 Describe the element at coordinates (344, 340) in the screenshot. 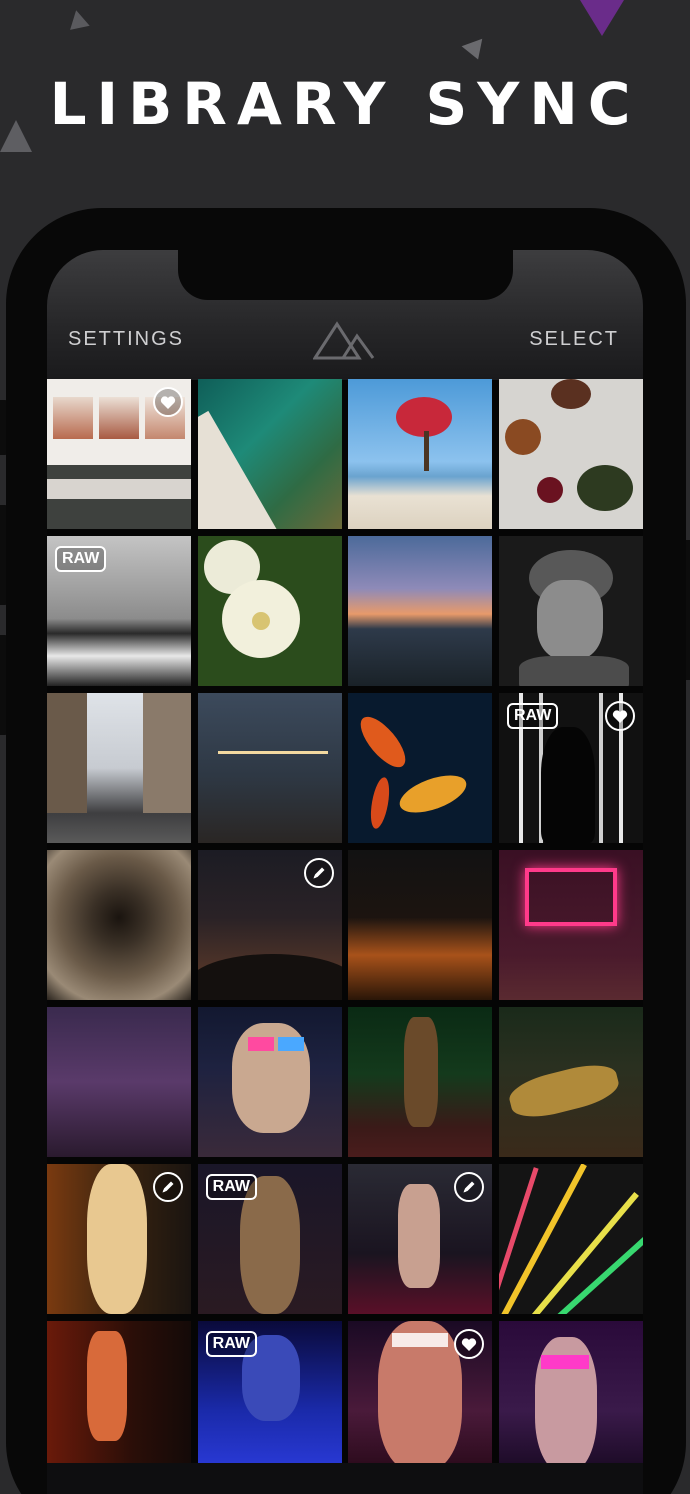

I see `mountain-logo-icon` at that location.